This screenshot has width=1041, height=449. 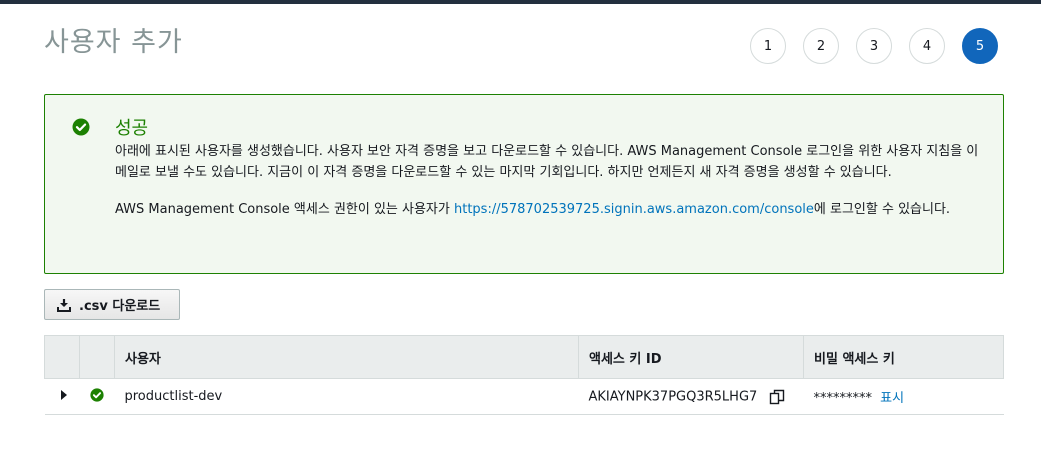 I want to click on secret-key-masked: *********, so click(x=843, y=398).